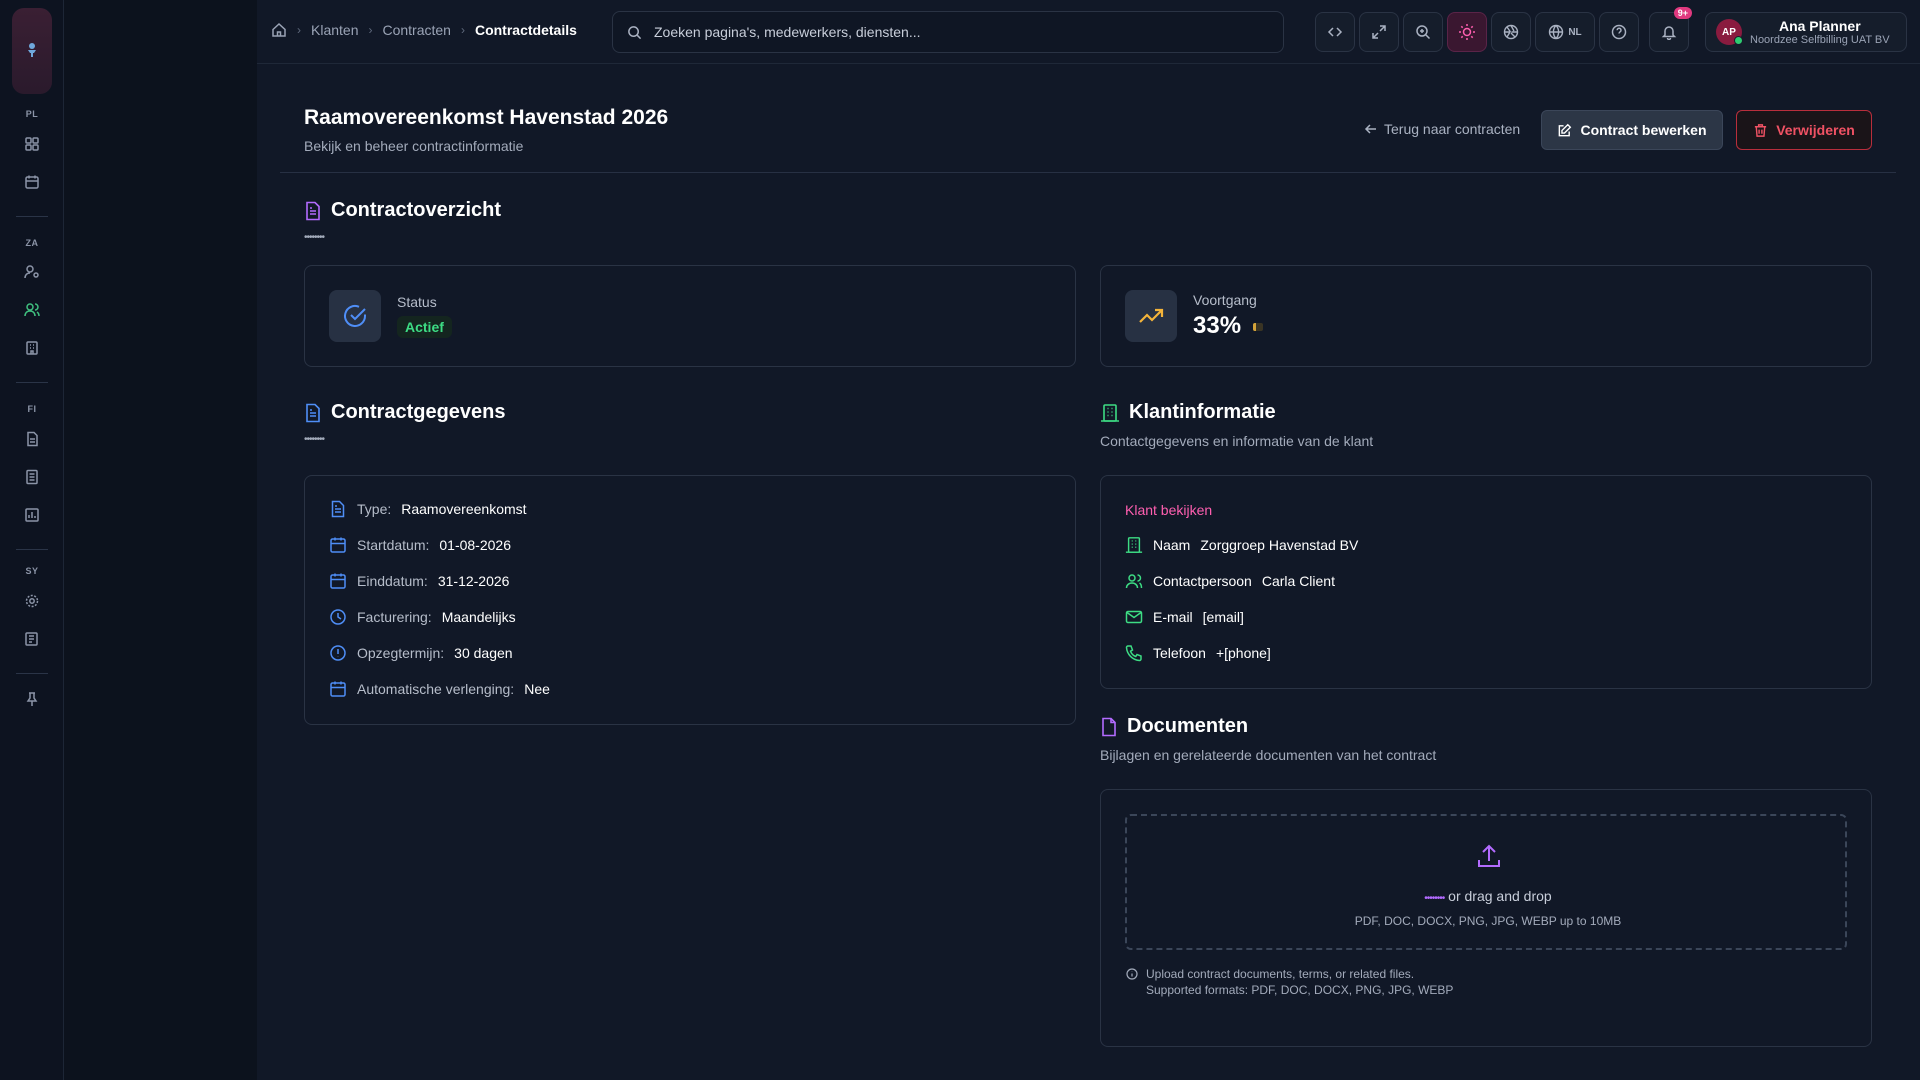 This screenshot has width=1920, height=1080. Describe the element at coordinates (1486, 316) in the screenshot. I see `progress-card: Voortgang 33%` at that location.